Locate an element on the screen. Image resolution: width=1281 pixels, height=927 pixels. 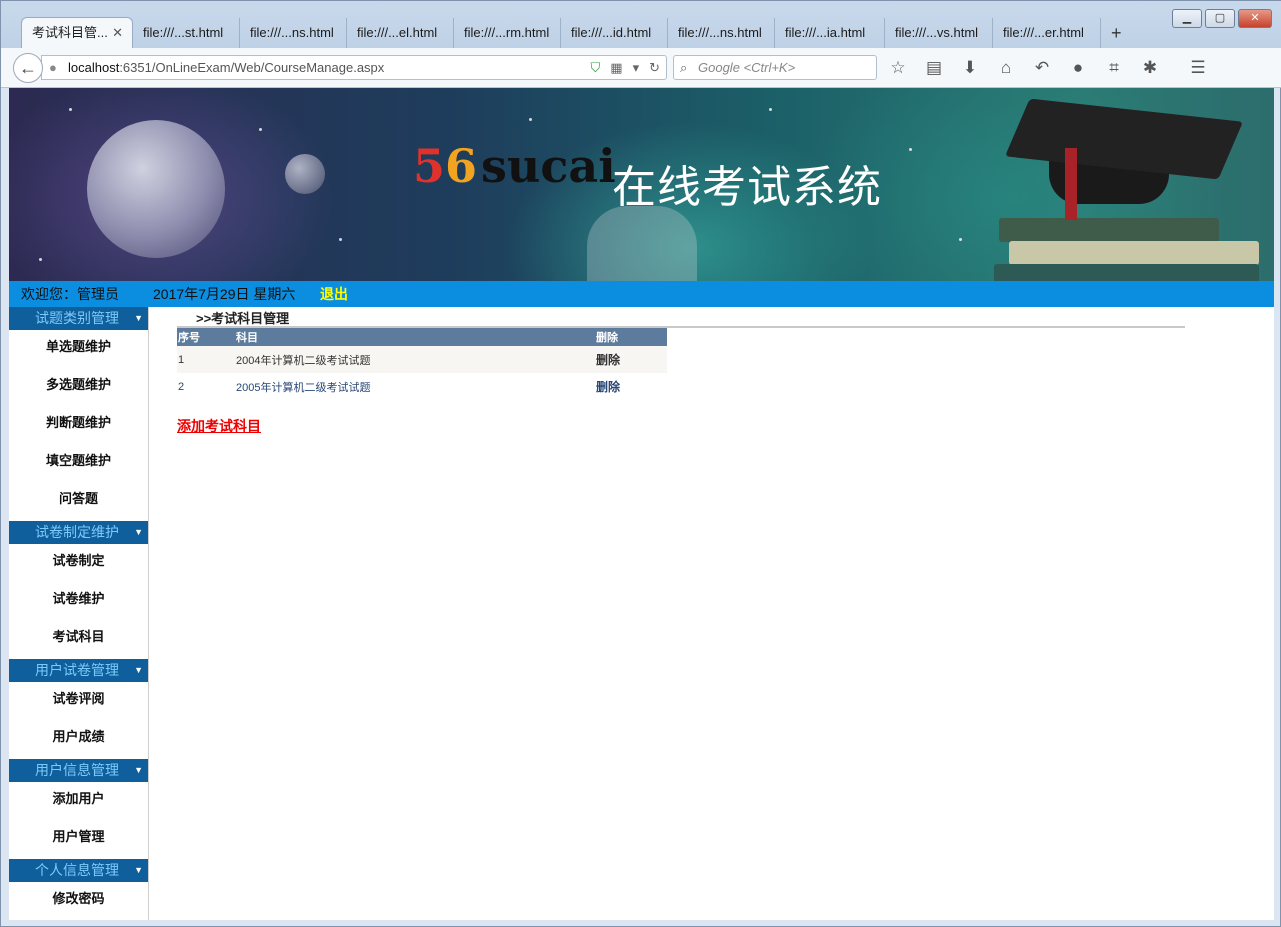
cap-tassel is located at coordinates (1071, 184).